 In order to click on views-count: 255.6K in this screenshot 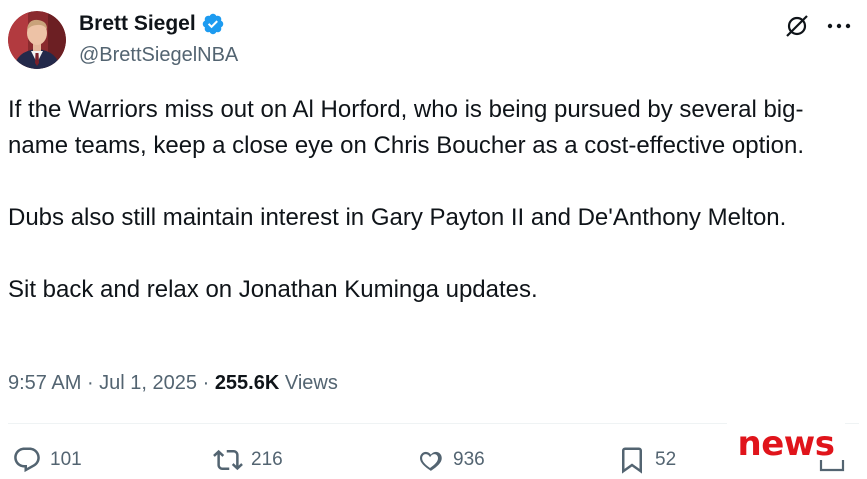, I will do `click(247, 383)`.